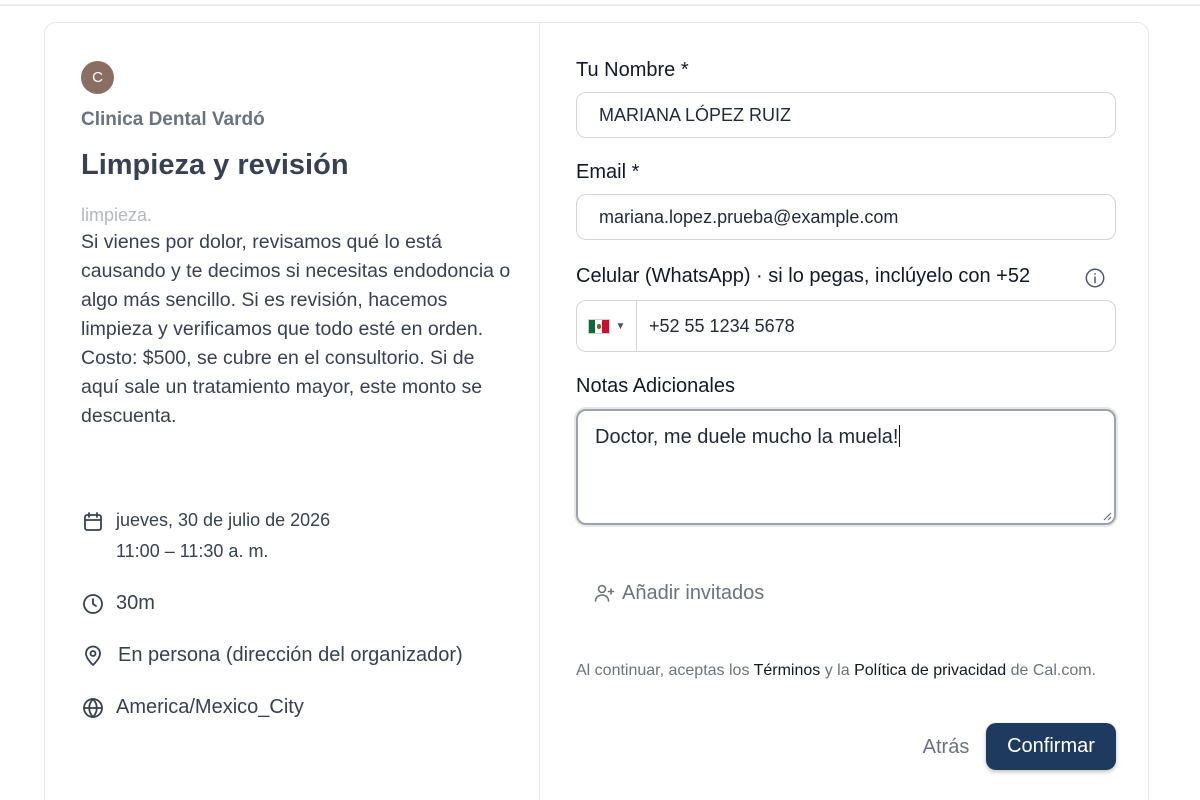  Describe the element at coordinates (899, 436) in the screenshot. I see `text-cursor` at that location.